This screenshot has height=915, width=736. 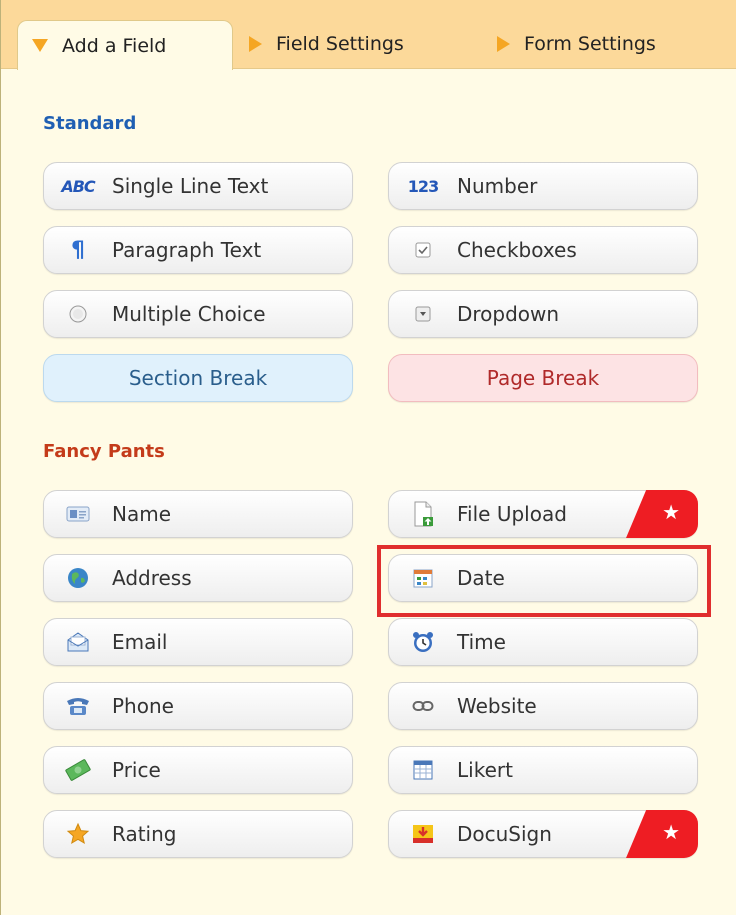 I want to click on file-upload-icon, so click(x=423, y=514).